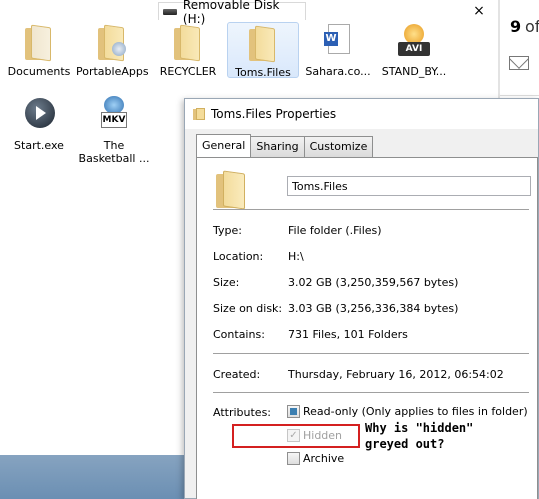 Image resolution: width=539 pixels, height=499 pixels. Describe the element at coordinates (39, 116) in the screenshot. I see `start-exe-icon` at that location.